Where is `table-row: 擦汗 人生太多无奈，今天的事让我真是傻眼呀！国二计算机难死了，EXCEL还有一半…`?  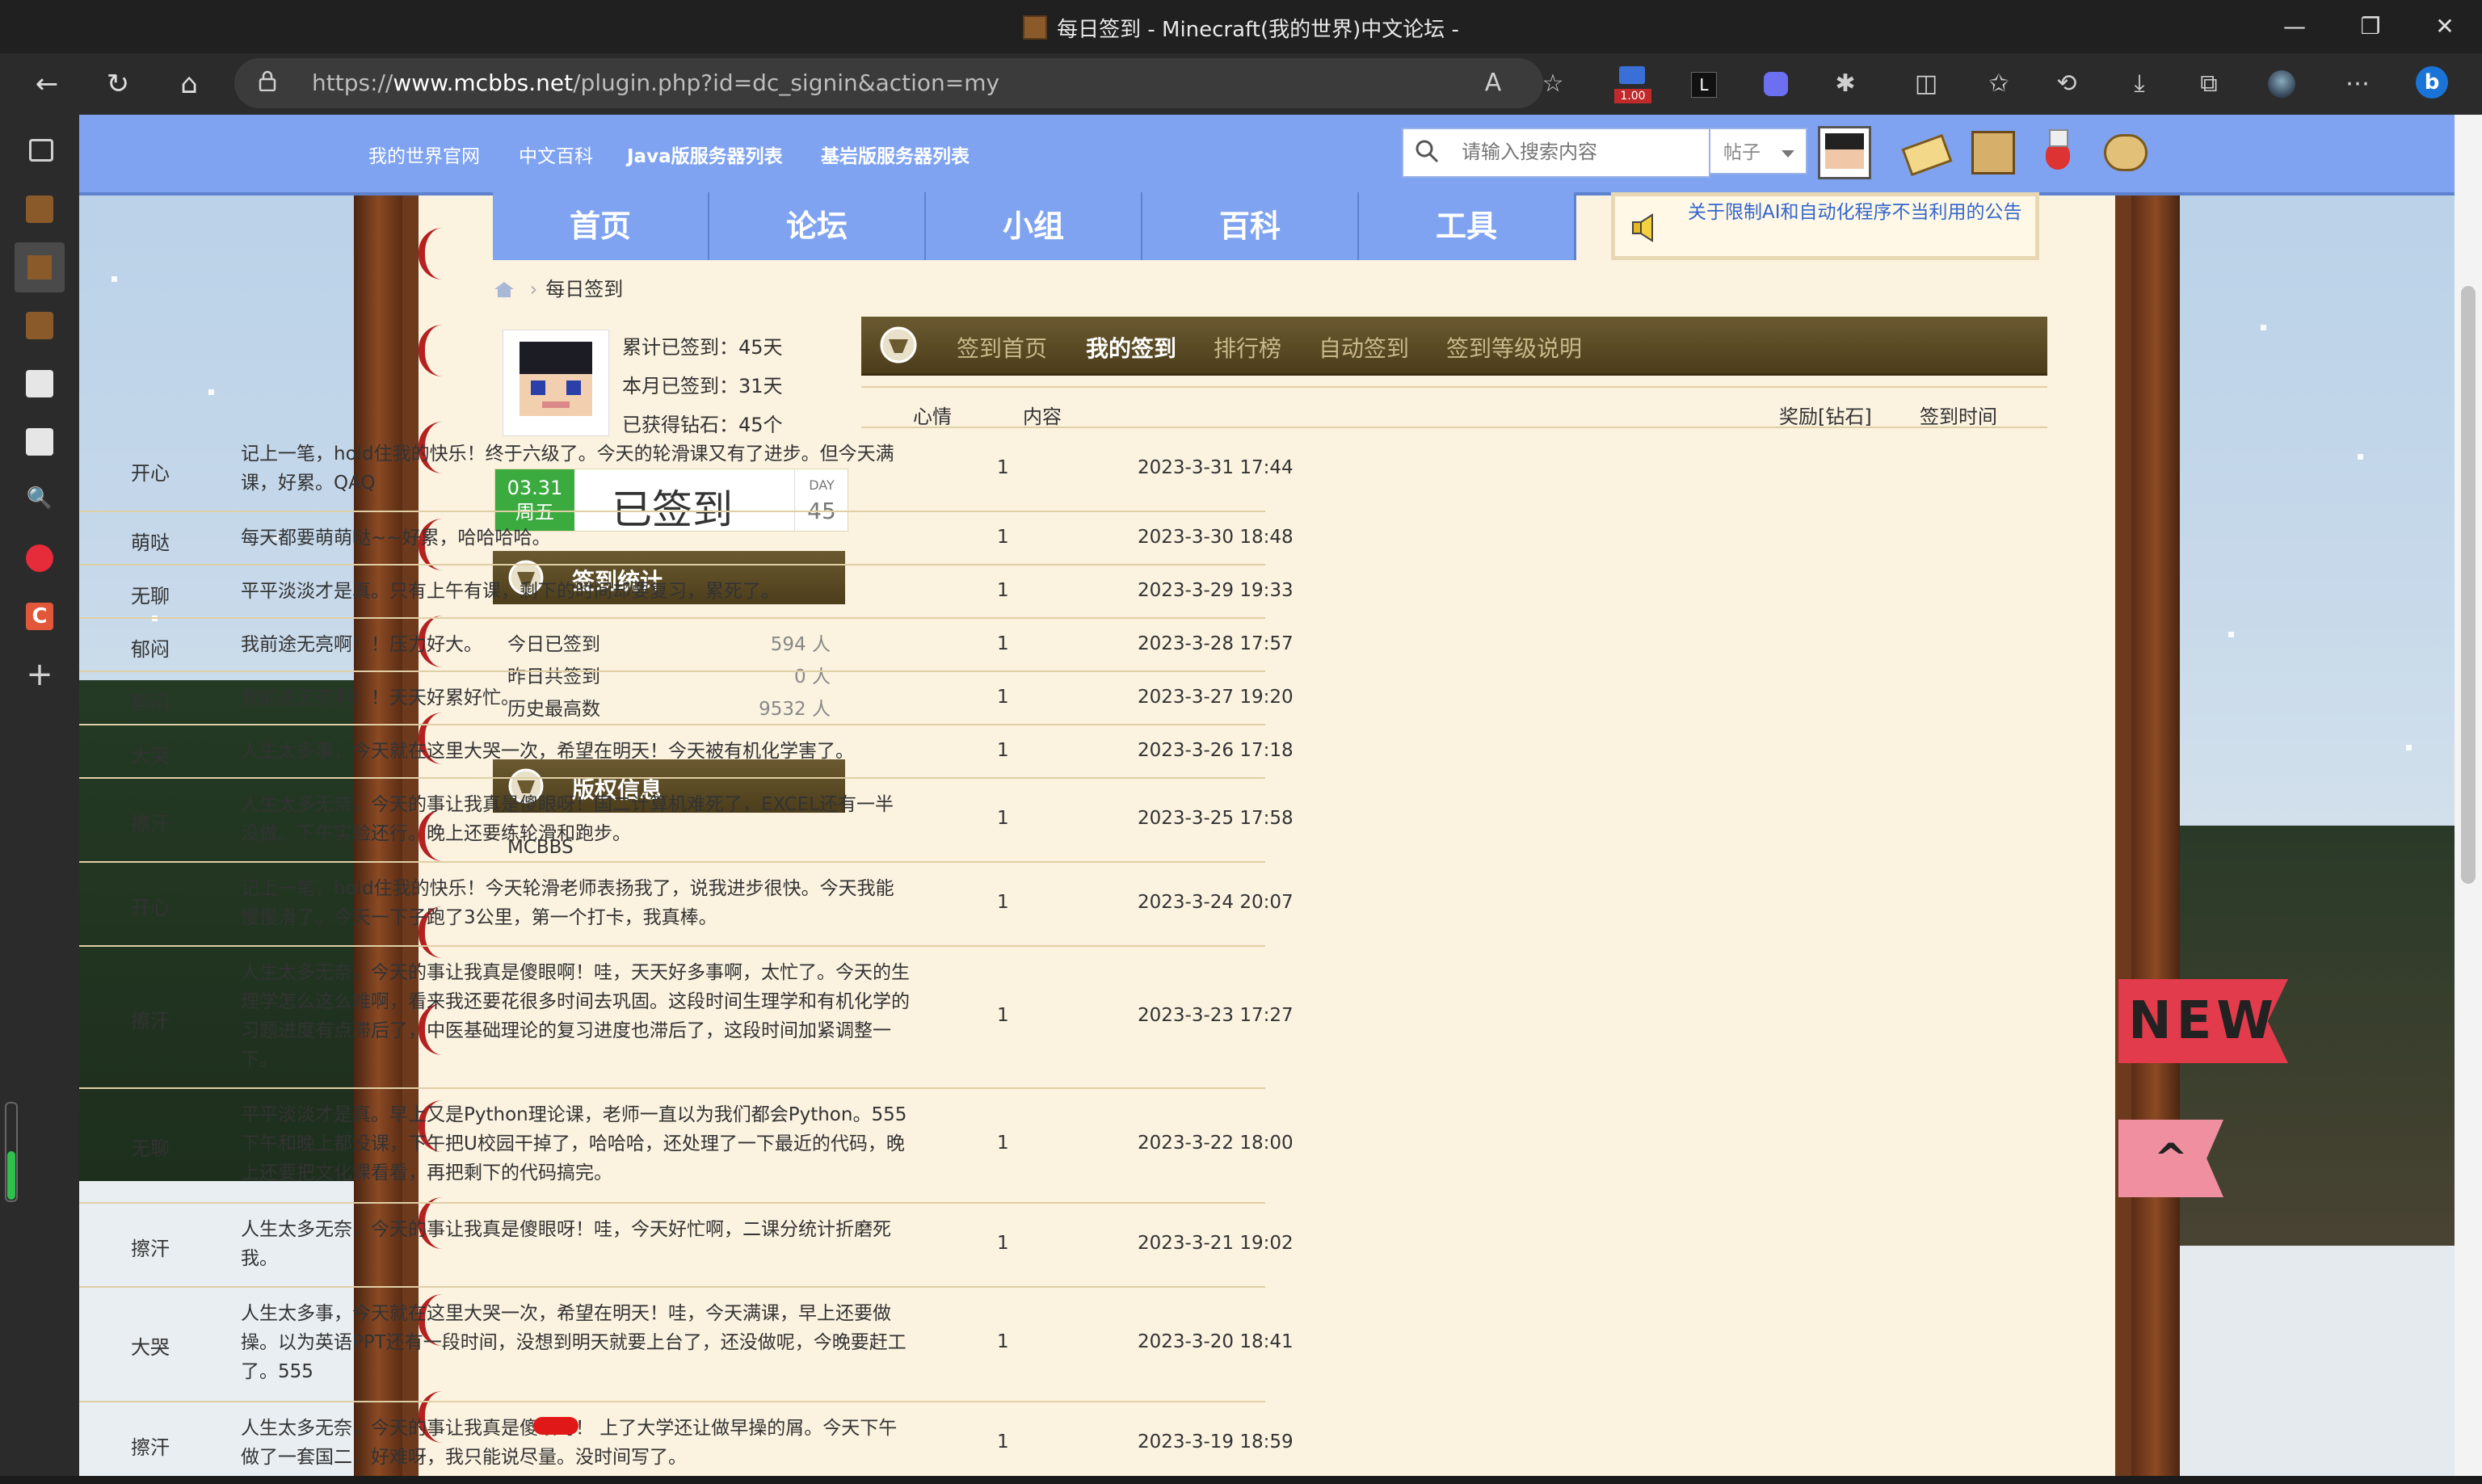 table-row: 擦汗 人生太多无奈，今天的事让我真是傻眼呀！国二计算机难死了，EXCEL还有一半… is located at coordinates (687, 821).